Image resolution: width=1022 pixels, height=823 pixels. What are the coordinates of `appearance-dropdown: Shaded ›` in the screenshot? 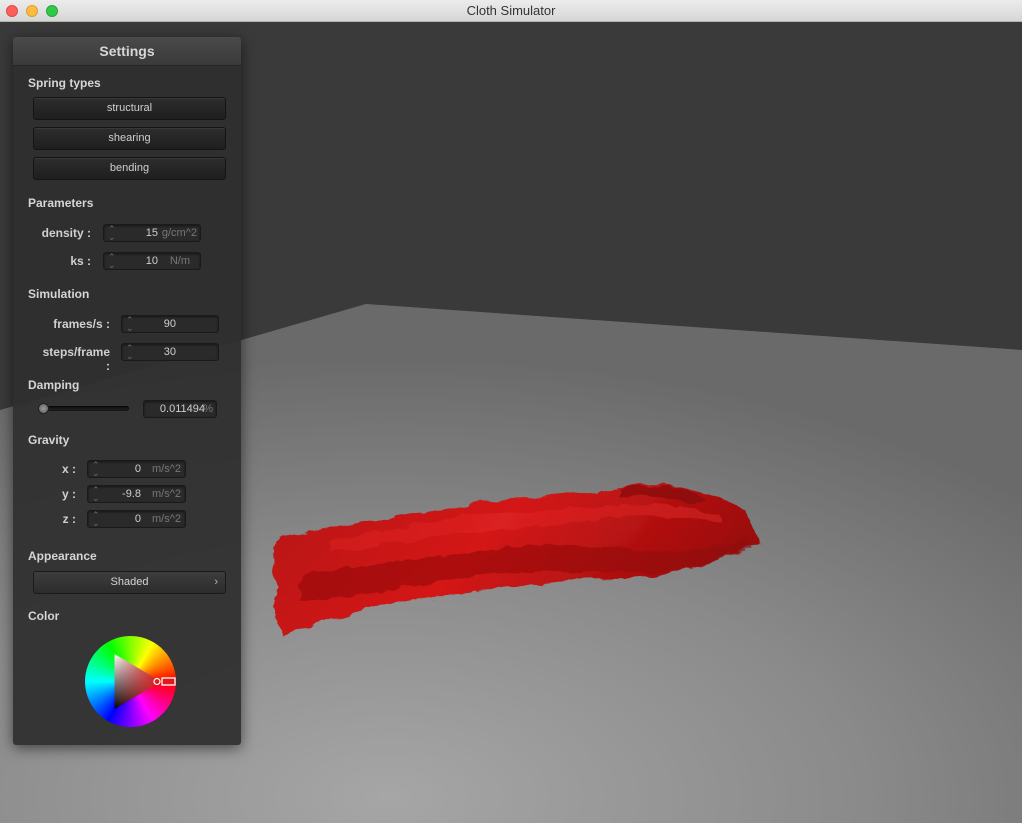 It's located at (129, 582).